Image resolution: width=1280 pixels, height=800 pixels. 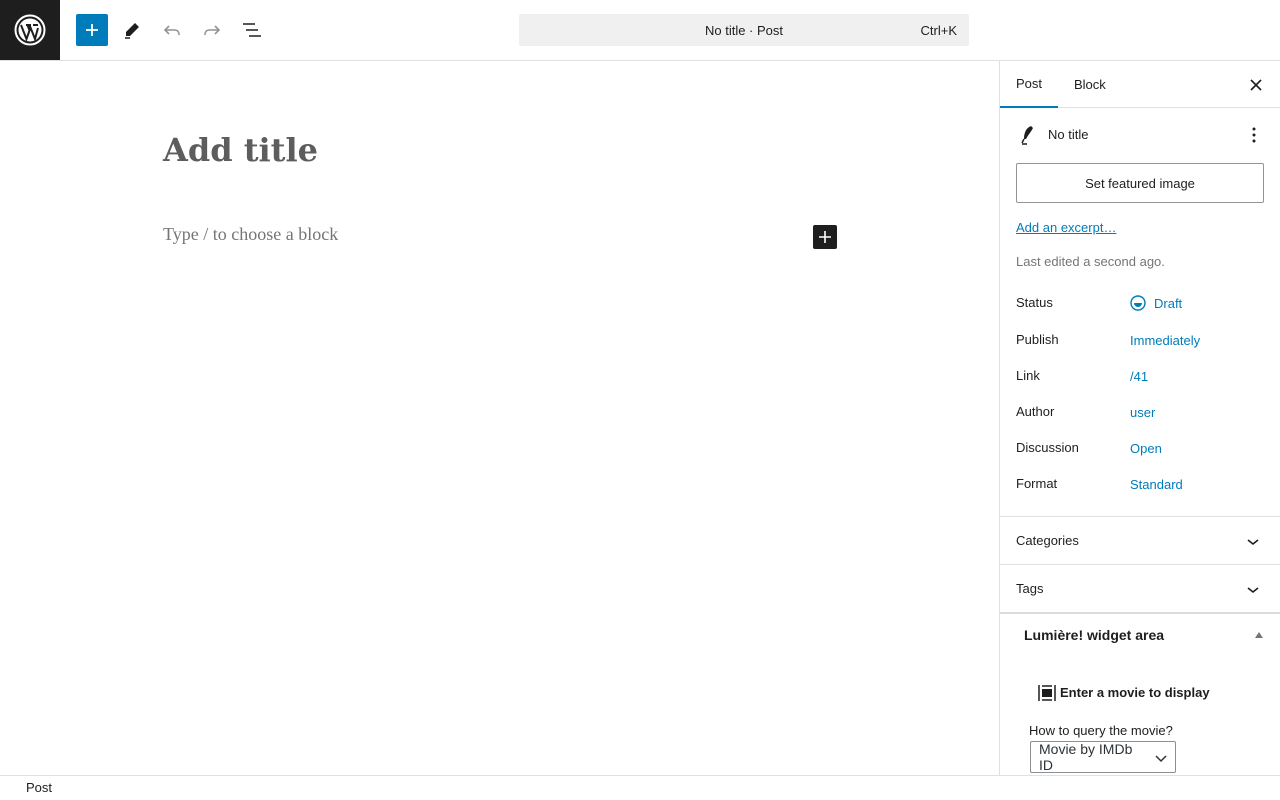 I want to click on publish-label: Publish, so click(x=1037, y=339).